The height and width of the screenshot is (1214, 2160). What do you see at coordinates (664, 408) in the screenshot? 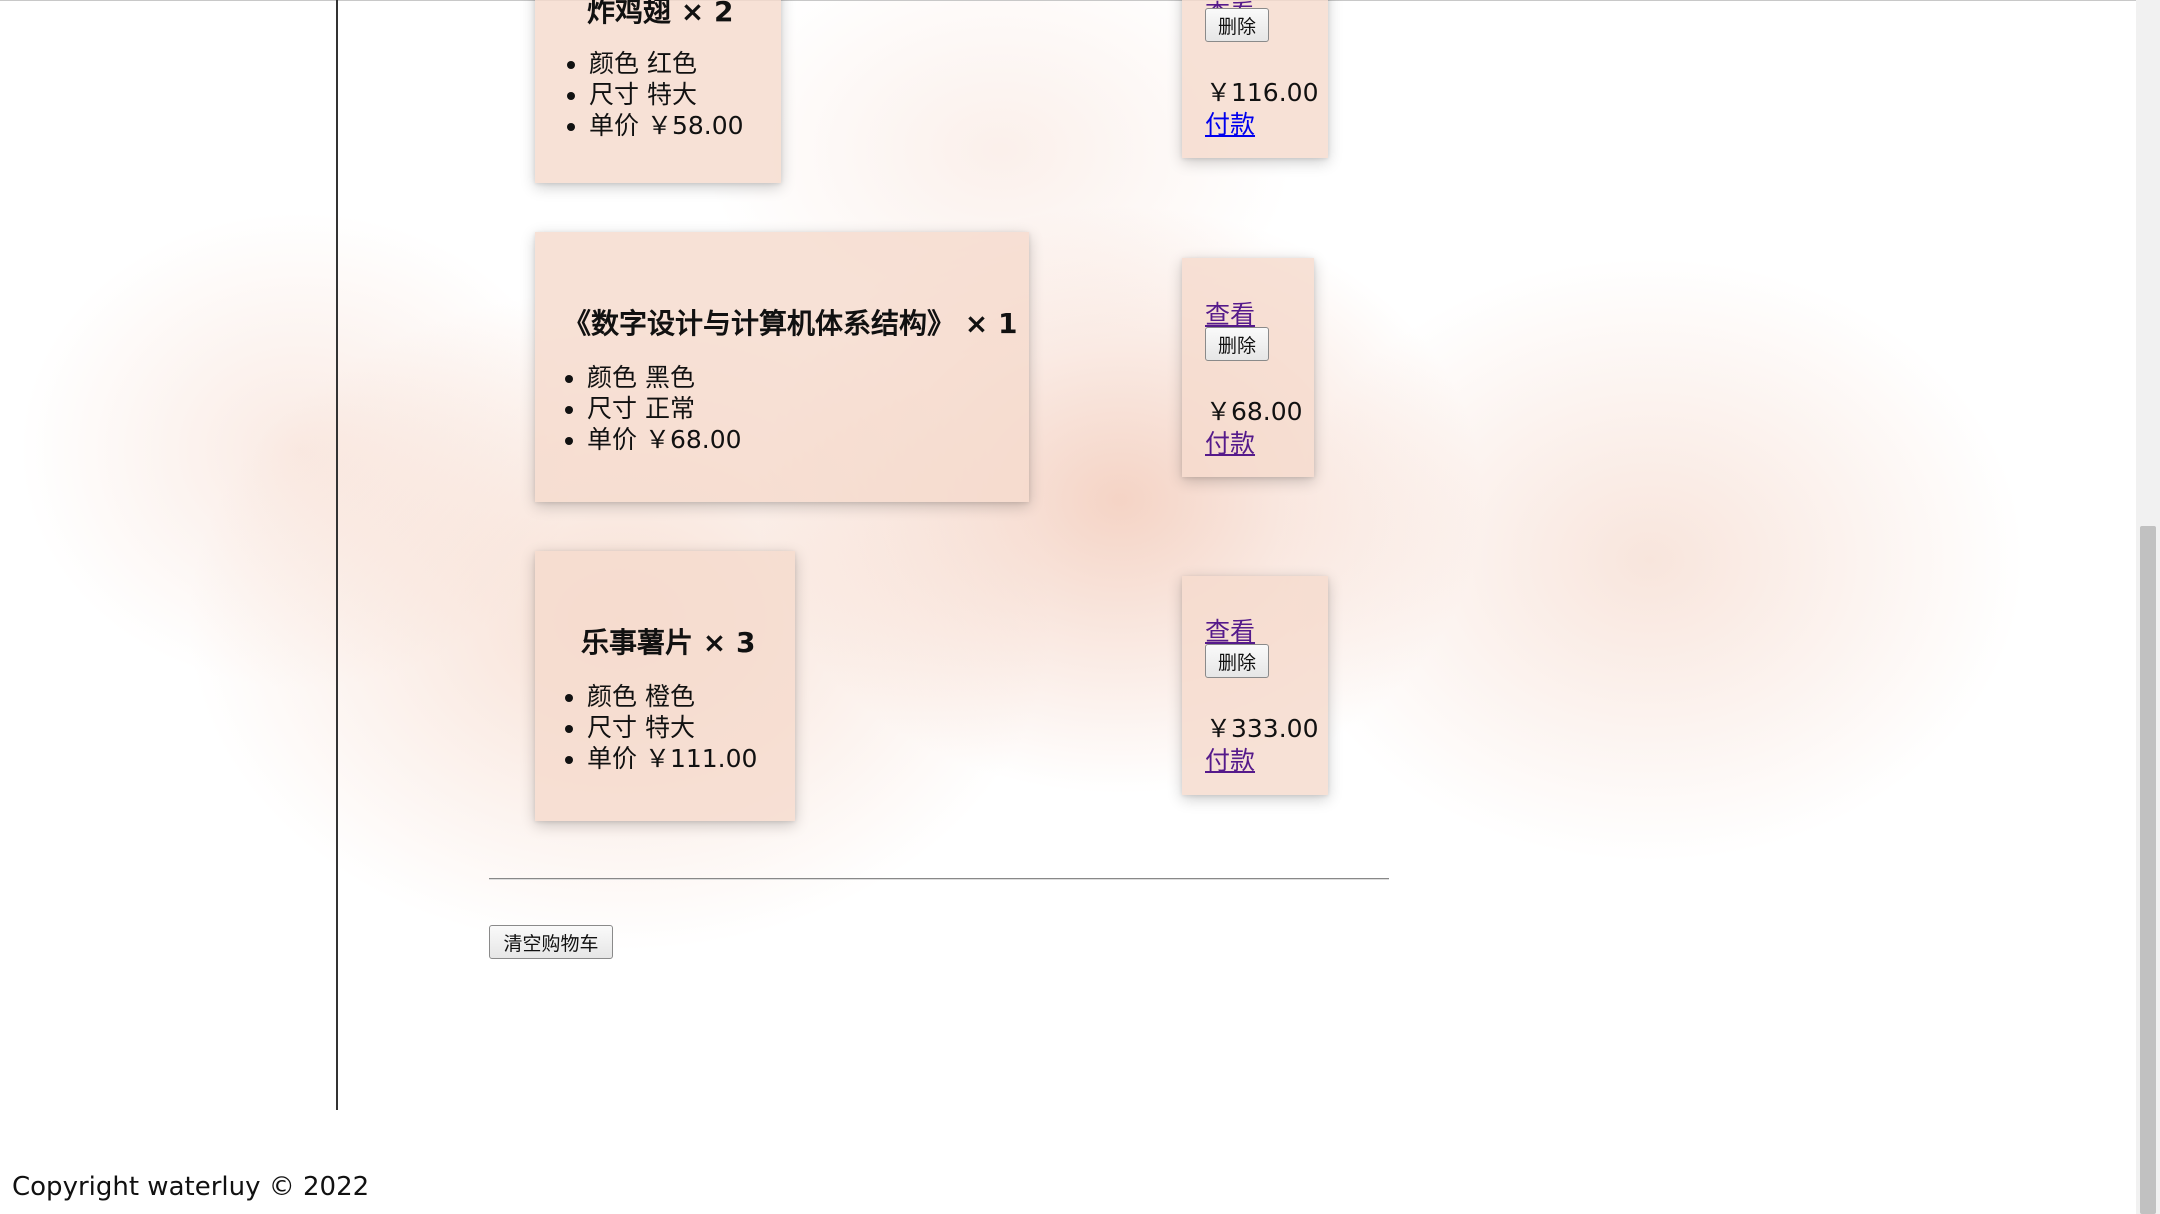
I see `cart-item-size: 尺寸 正常` at bounding box center [664, 408].